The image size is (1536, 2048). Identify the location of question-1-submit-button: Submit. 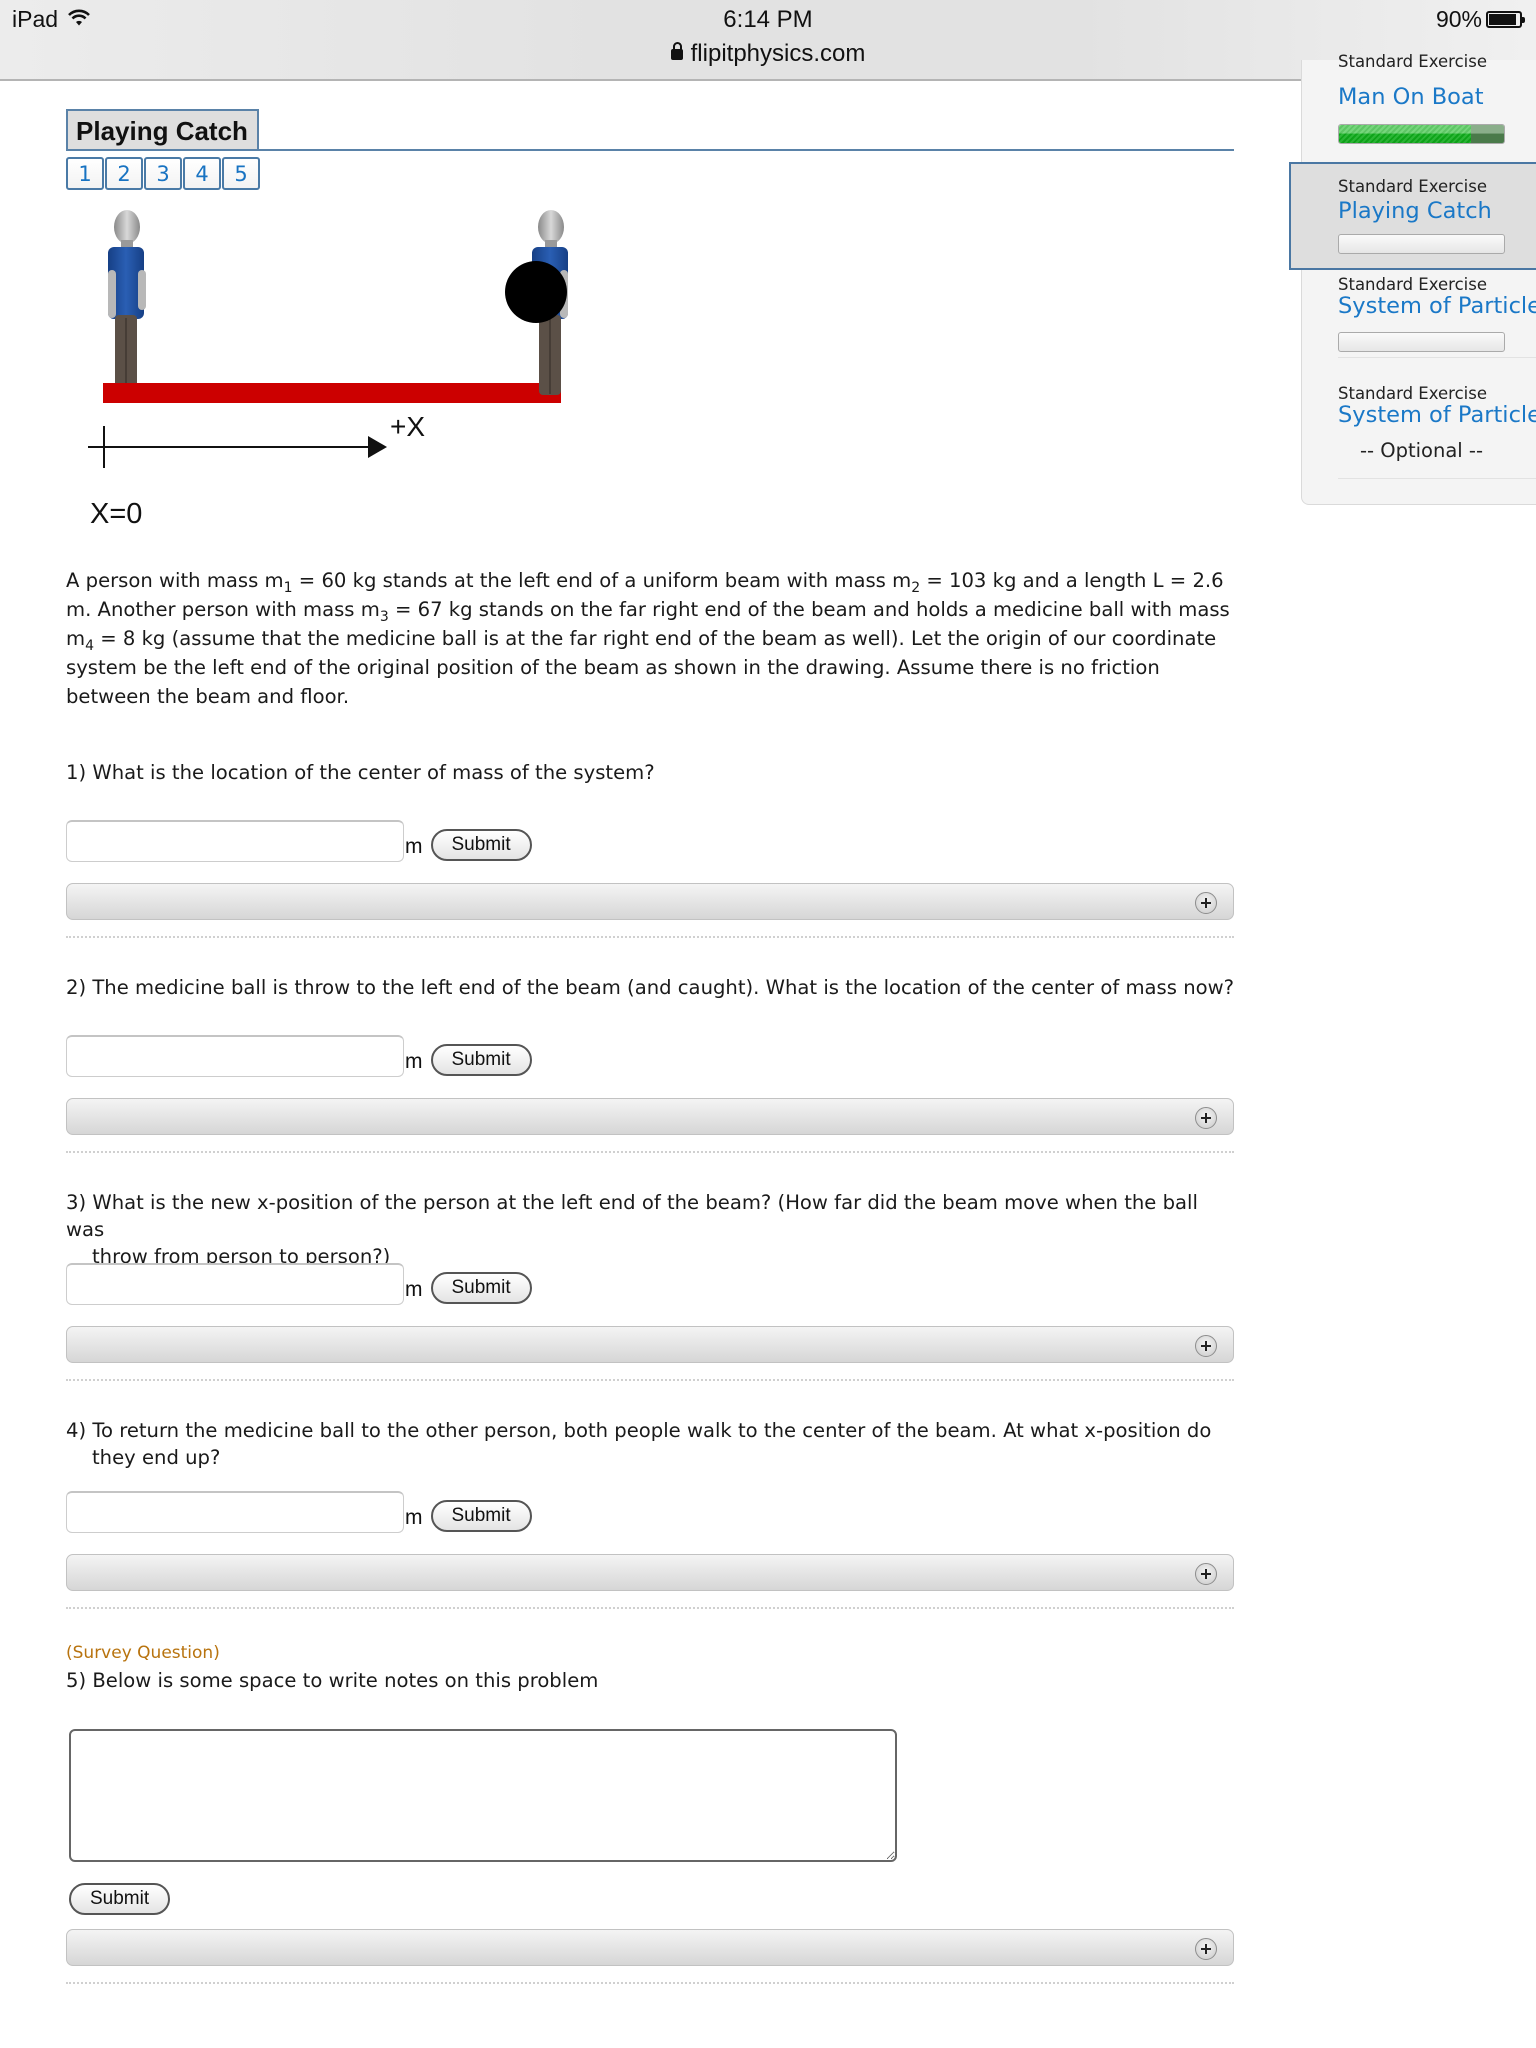
(481, 845).